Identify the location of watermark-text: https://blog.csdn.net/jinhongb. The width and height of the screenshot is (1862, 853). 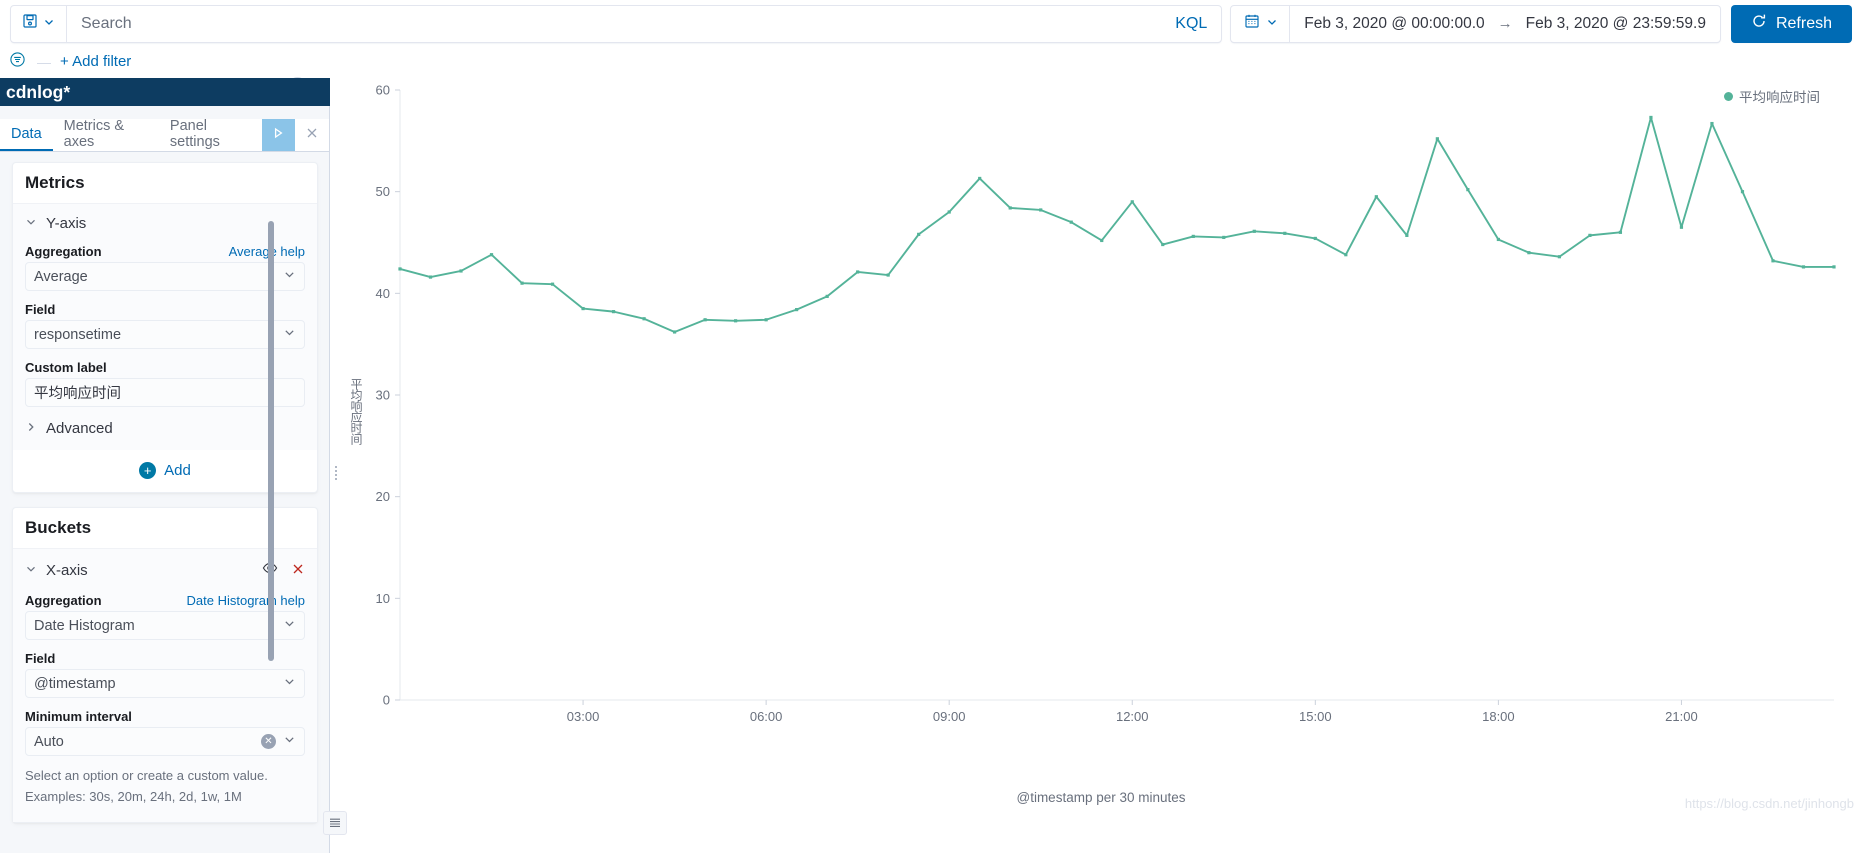
(1769, 803).